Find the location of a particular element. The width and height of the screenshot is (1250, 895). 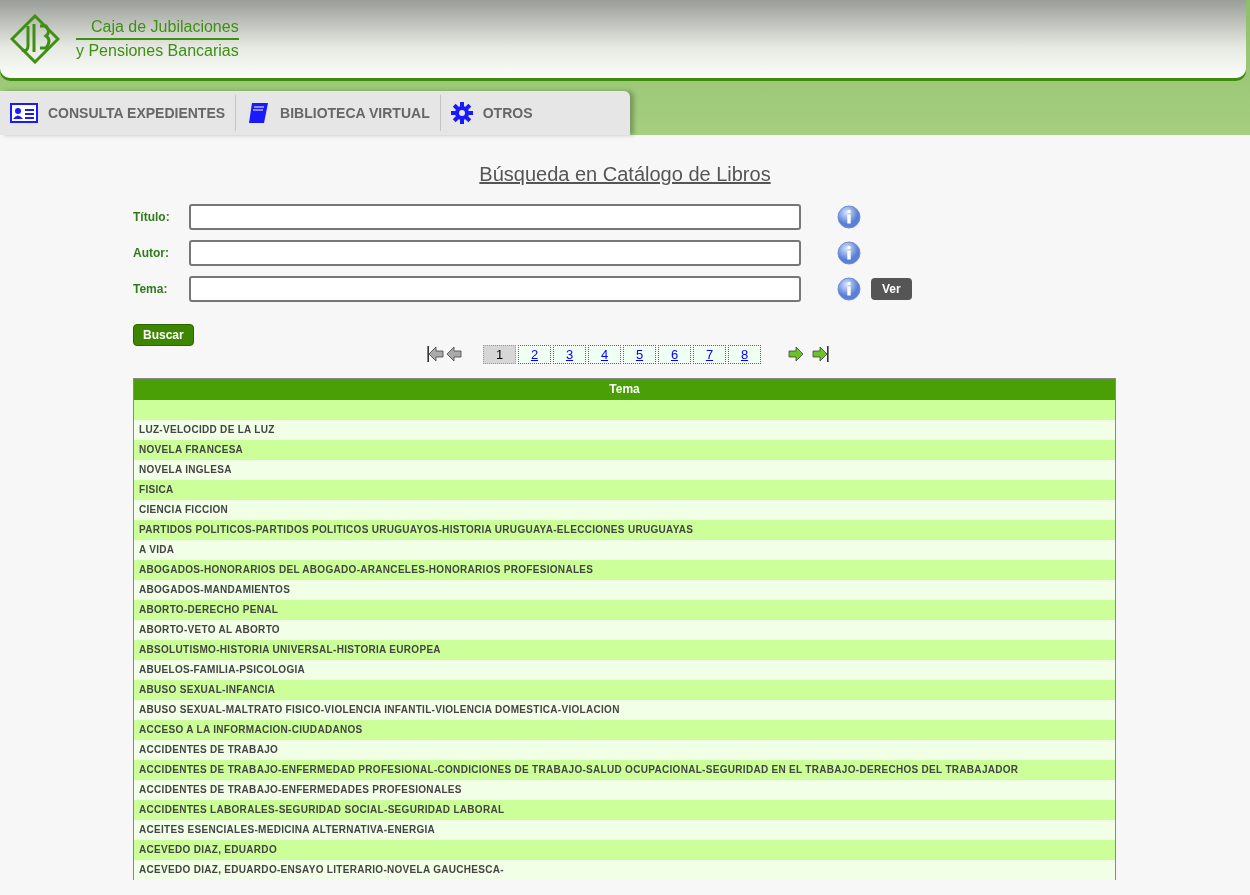

table-cell: ABUSO SEXUAL-INFANCIA is located at coordinates (624, 690).